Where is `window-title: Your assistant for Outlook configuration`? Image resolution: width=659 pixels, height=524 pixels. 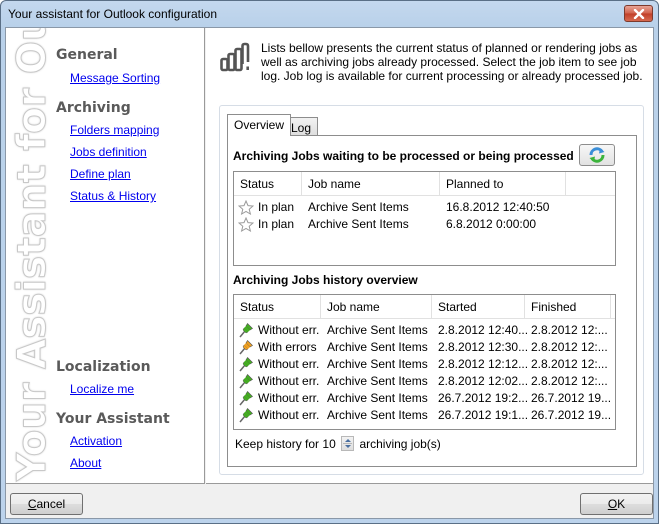 window-title: Your assistant for Outlook configuration is located at coordinates (113, 14).